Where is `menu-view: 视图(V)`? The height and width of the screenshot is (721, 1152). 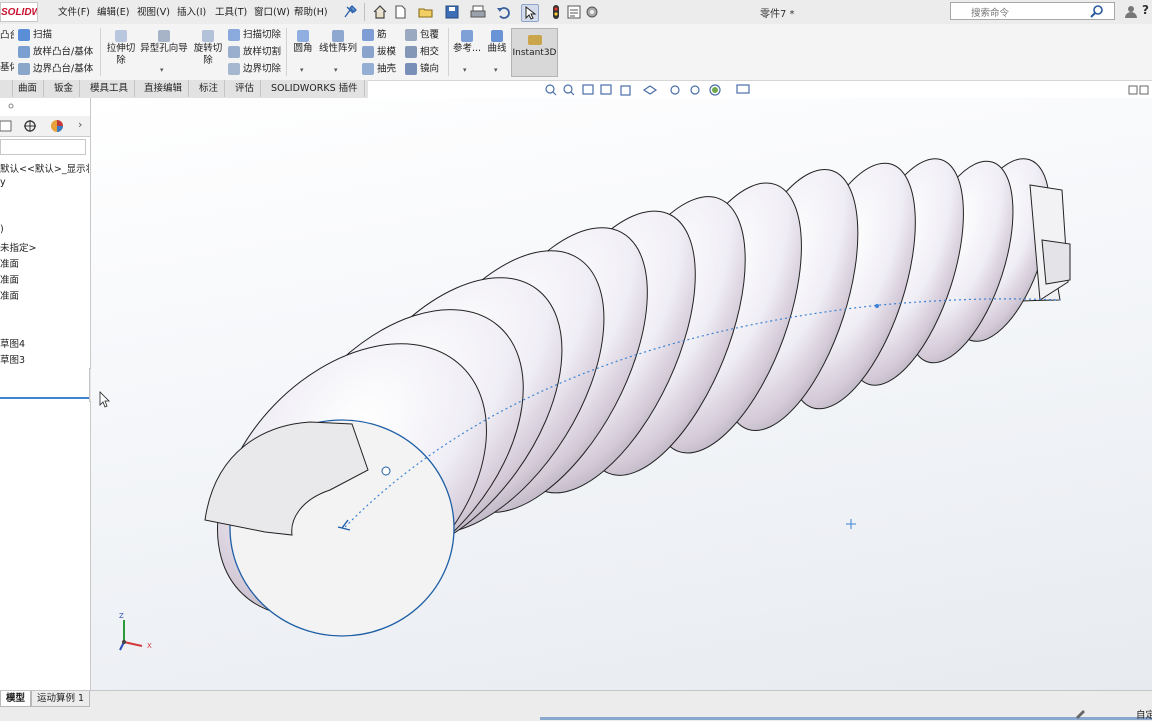 menu-view: 视图(V) is located at coordinates (153, 11).